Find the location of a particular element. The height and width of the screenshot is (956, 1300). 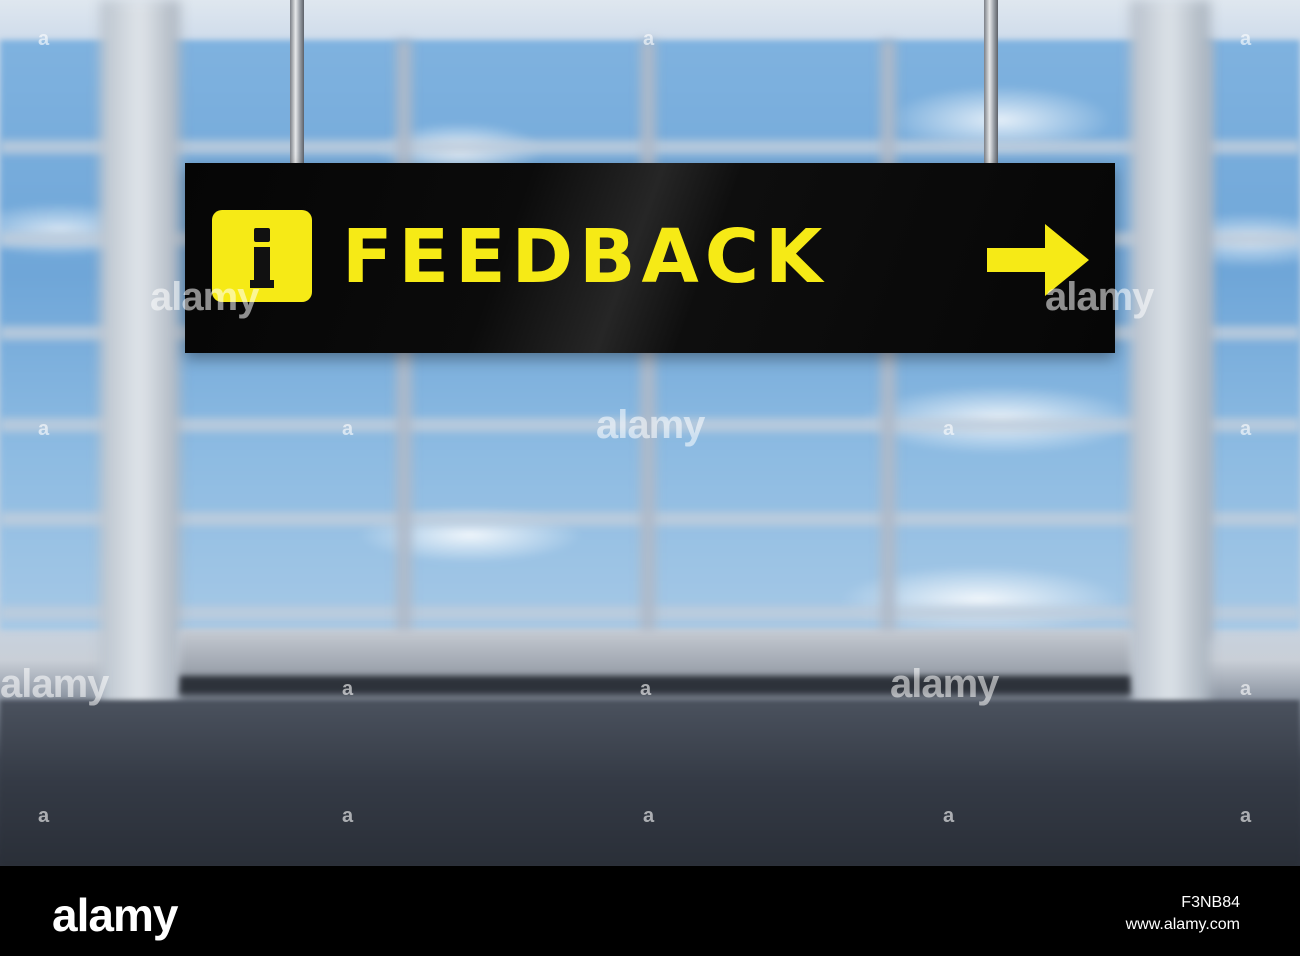

footer-info: F3NB84 www.alamy.com is located at coordinates (1183, 914).